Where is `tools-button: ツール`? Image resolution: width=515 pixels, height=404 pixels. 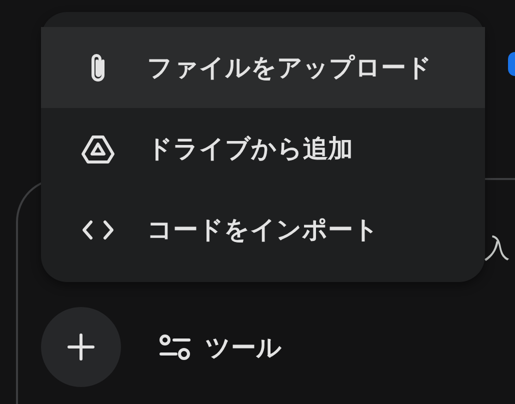 tools-button: ツール is located at coordinates (220, 347).